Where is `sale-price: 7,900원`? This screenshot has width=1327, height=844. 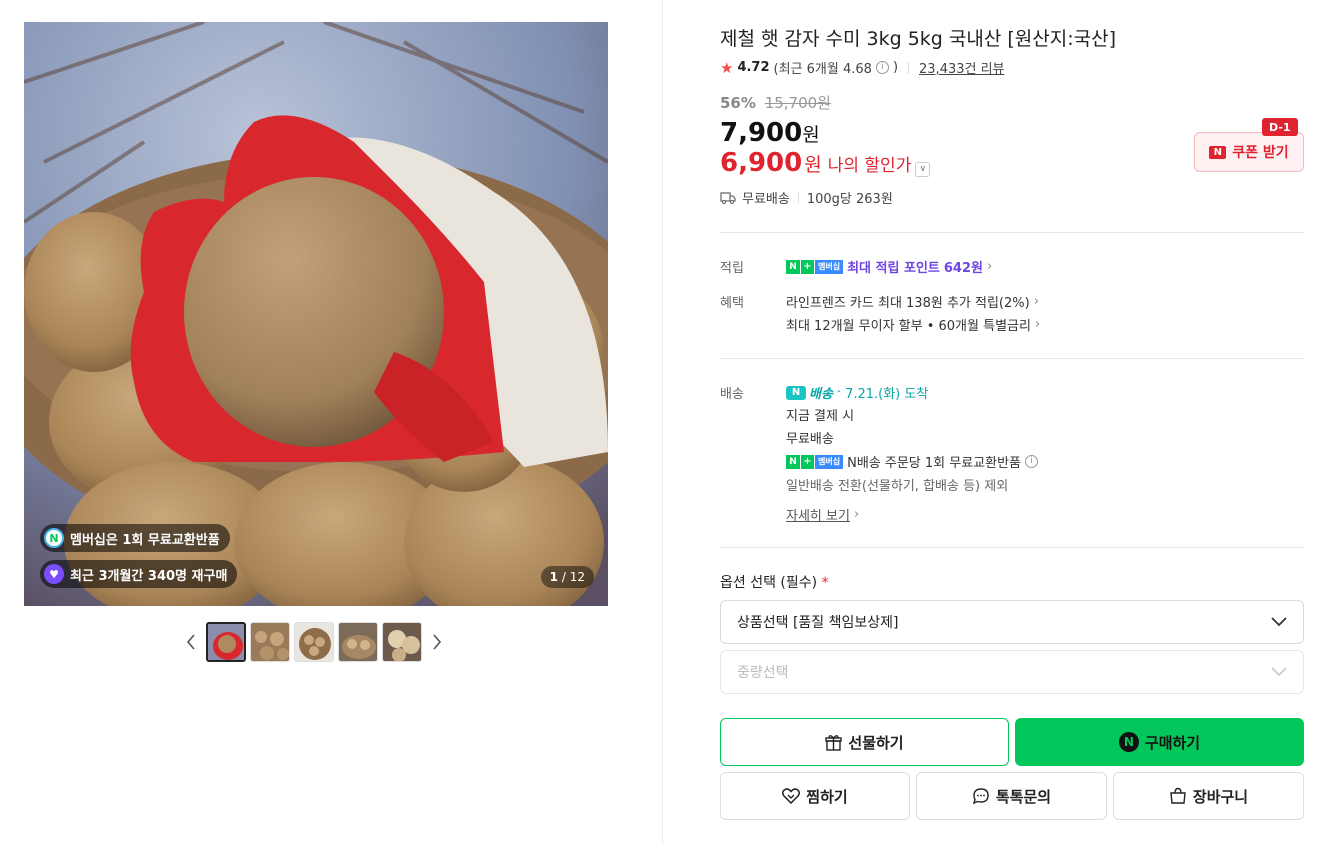
sale-price: 7,900원 is located at coordinates (770, 133).